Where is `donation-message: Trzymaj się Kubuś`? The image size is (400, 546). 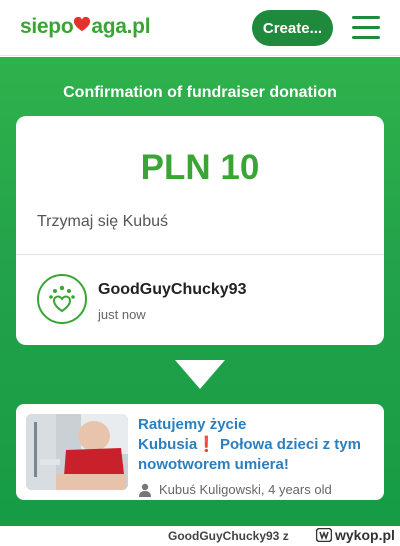
donation-message: Trzymaj się Kubuś is located at coordinates (102, 221).